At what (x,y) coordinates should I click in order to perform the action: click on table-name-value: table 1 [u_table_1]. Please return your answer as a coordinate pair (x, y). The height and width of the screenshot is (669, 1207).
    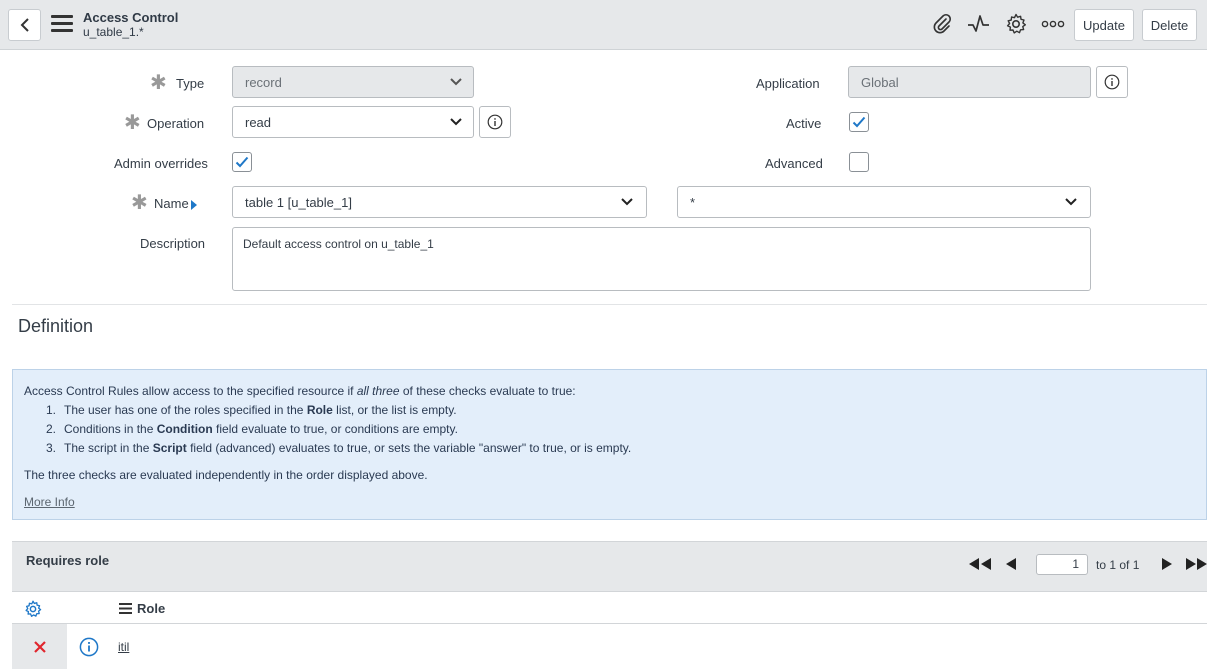
    Looking at the image, I should click on (298, 202).